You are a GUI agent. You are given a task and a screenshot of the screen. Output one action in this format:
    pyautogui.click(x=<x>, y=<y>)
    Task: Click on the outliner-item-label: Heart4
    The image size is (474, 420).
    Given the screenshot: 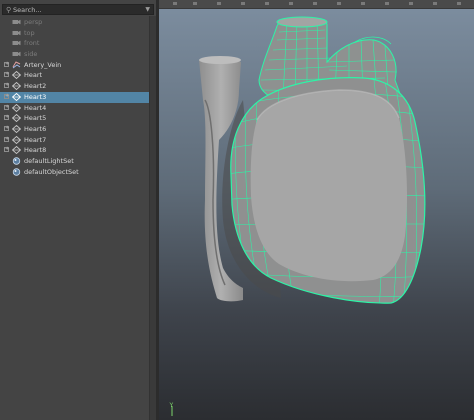 What is the action you would take?
    pyautogui.click(x=35, y=107)
    